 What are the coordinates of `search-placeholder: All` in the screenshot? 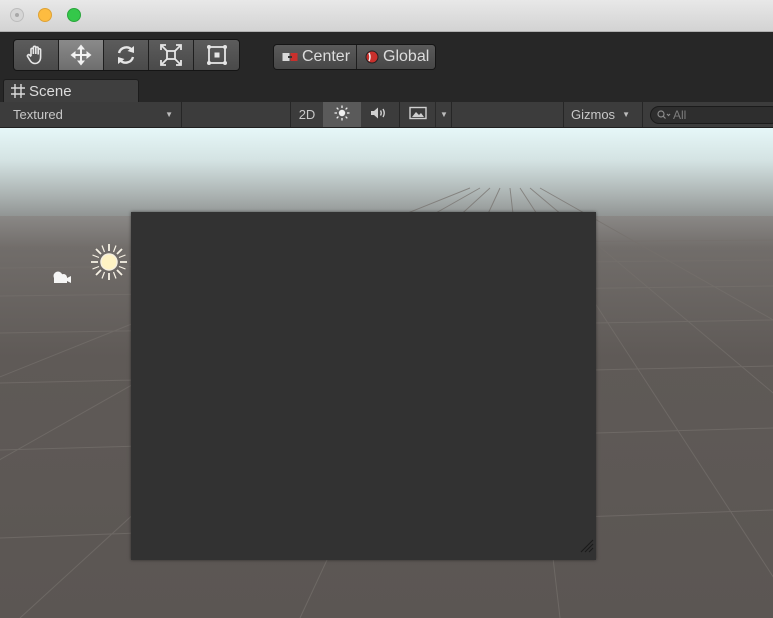 It's located at (680, 115).